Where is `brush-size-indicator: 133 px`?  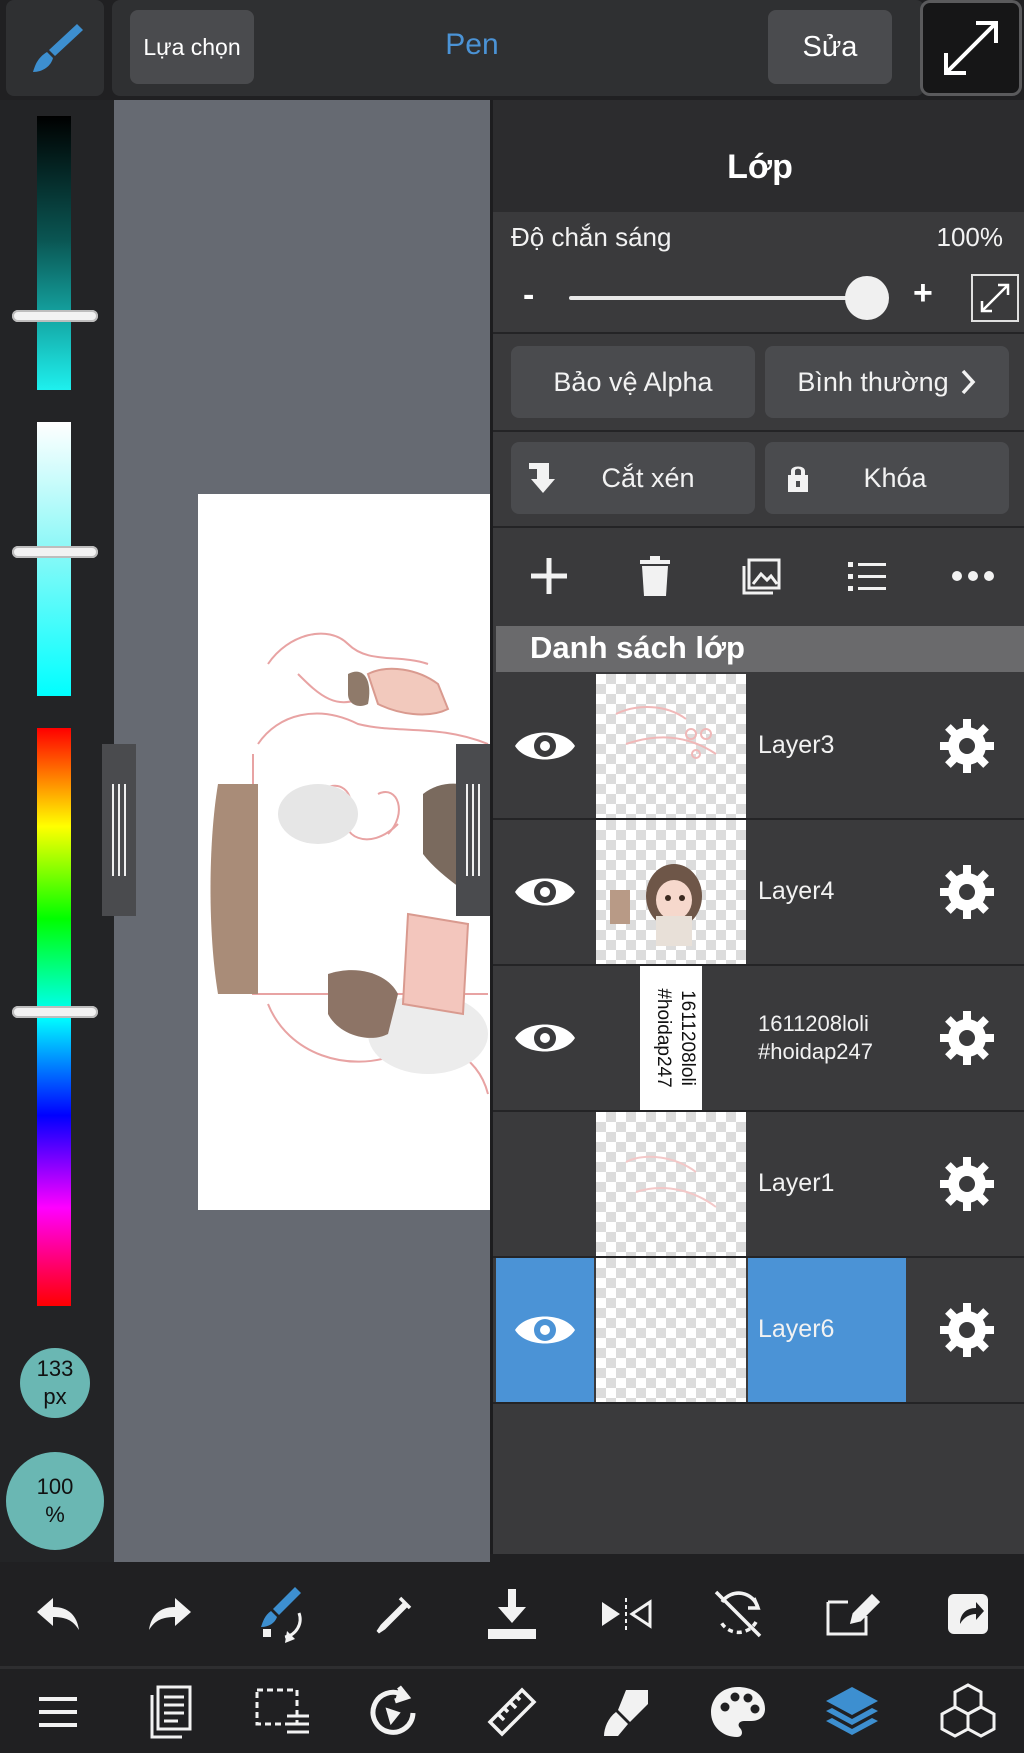 brush-size-indicator: 133 px is located at coordinates (55, 1383).